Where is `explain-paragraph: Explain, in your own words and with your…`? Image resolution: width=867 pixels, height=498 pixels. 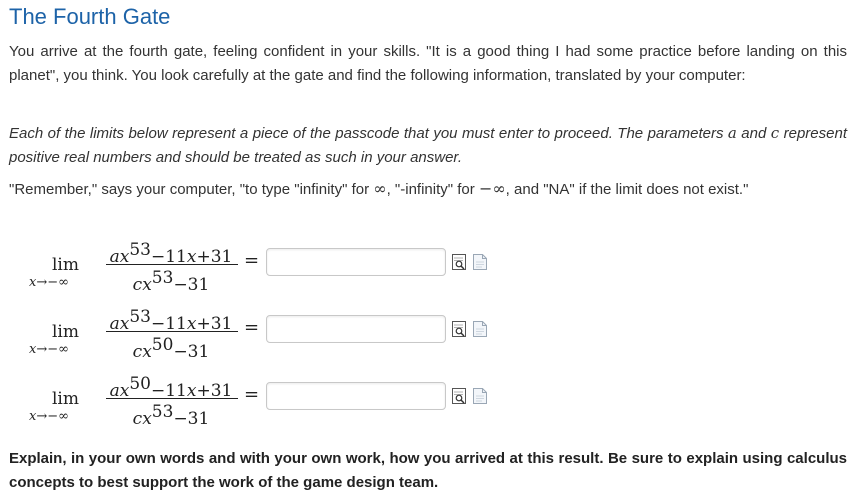 explain-paragraph: Explain, in your own words and with your… is located at coordinates (428, 470).